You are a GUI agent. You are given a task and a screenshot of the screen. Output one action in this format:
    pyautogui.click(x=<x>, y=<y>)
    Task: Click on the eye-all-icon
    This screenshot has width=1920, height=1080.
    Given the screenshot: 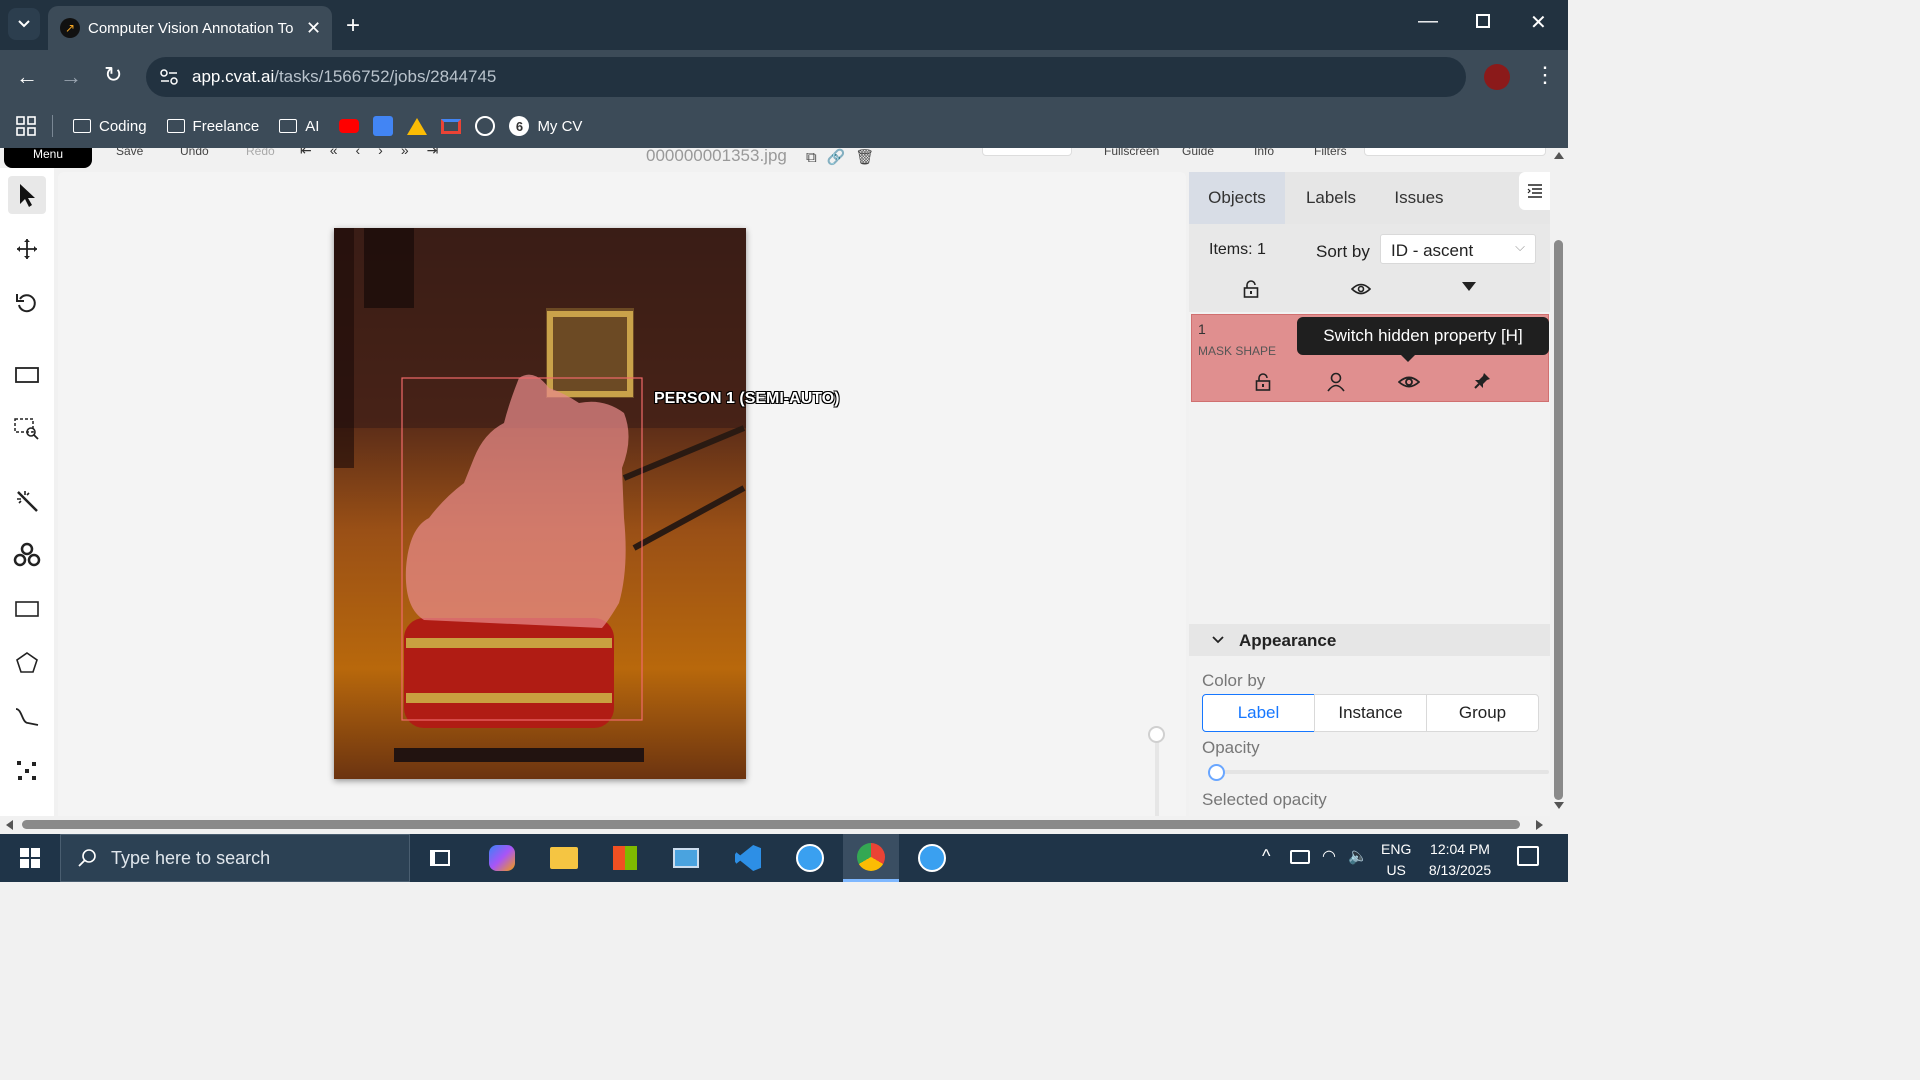 What is the action you would take?
    pyautogui.click(x=1361, y=289)
    